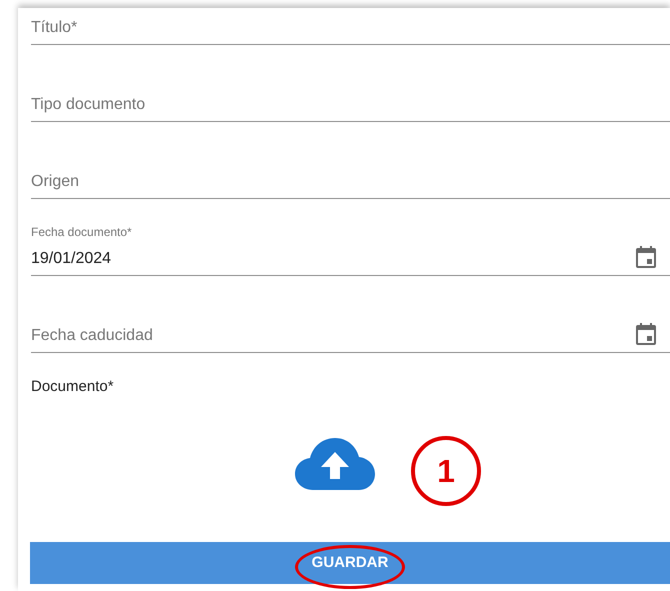 The height and width of the screenshot is (591, 670). What do you see at coordinates (350, 314) in the screenshot?
I see `date-field: Fecha caducidad` at bounding box center [350, 314].